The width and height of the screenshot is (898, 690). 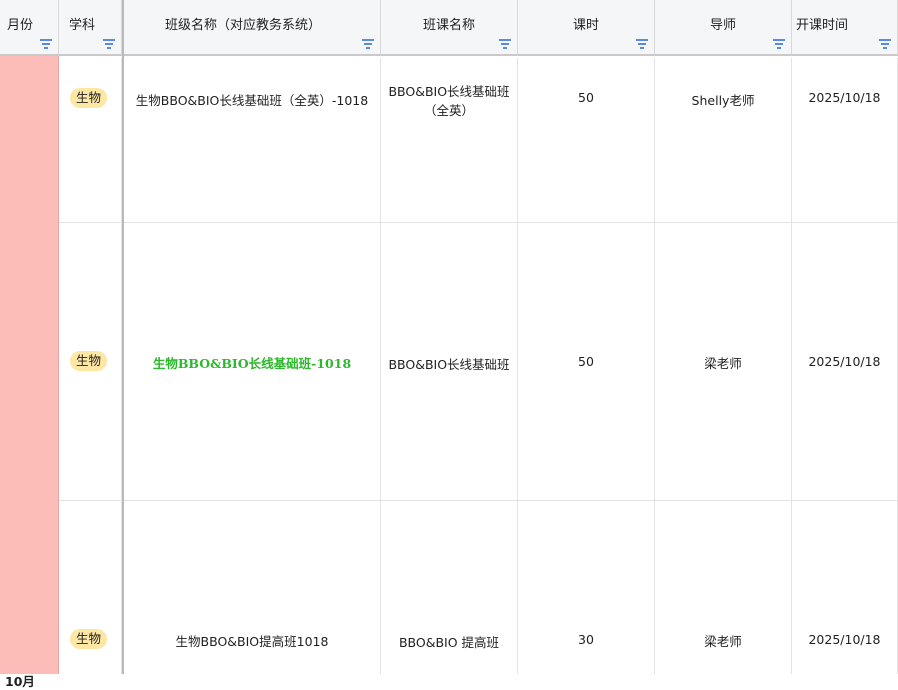 What do you see at coordinates (449, 642) in the screenshot?
I see `course-name-text: BBO&BIO 提高班` at bounding box center [449, 642].